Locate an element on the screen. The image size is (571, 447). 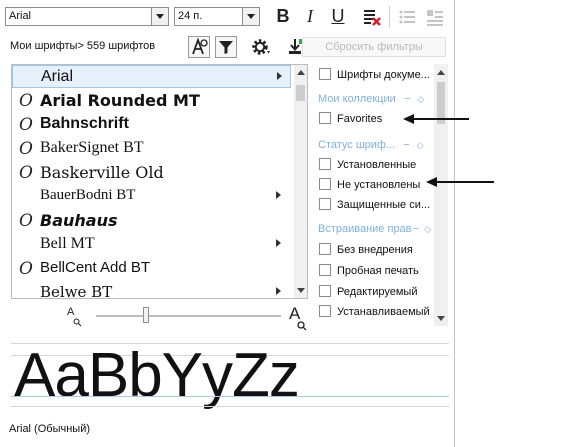
font-list-scrollbar is located at coordinates (300, 181).